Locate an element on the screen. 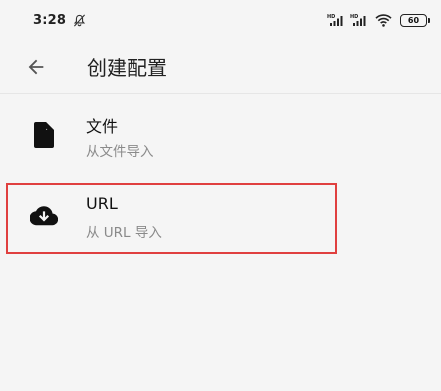  page-title: 创建配置 is located at coordinates (127, 68).